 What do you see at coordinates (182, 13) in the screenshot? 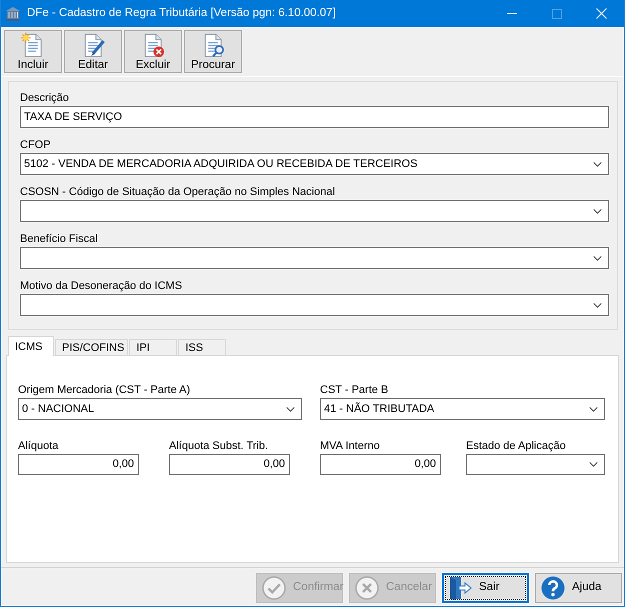
I see `window-title: DFe - Cadastro de Regra Tributária [Versão pgn: 6.10.00.07]` at bounding box center [182, 13].